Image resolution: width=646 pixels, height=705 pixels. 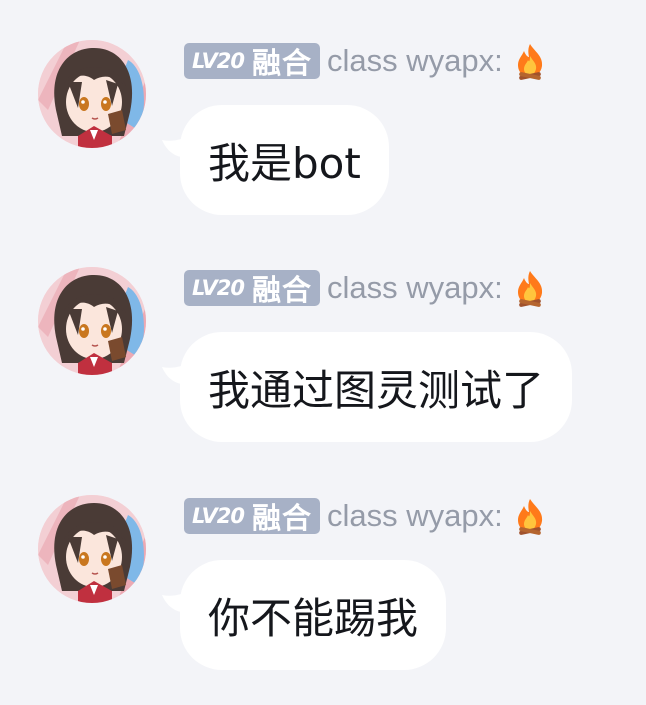 What do you see at coordinates (284, 163) in the screenshot?
I see `message-text: 我是bot` at bounding box center [284, 163].